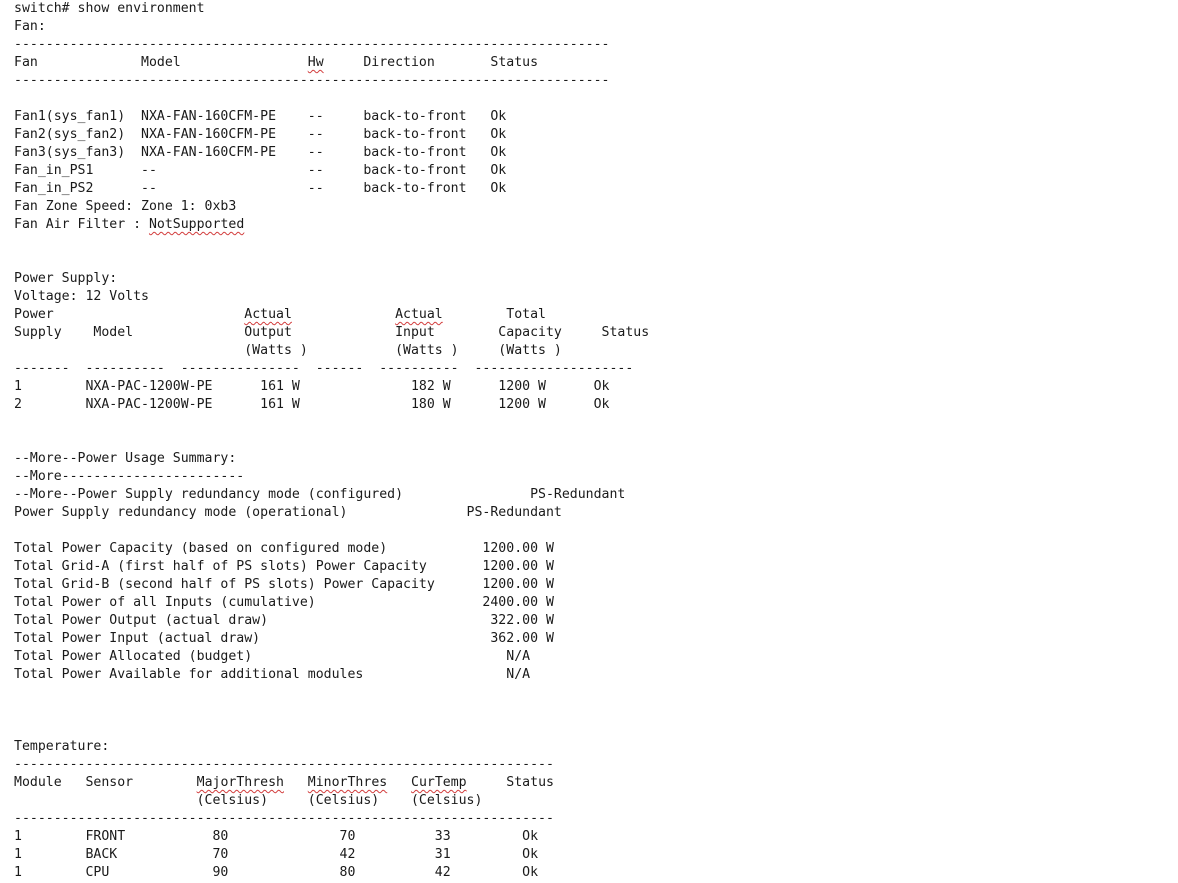 The height and width of the screenshot is (883, 1178). What do you see at coordinates (276, 62) in the screenshot?
I see `terminal-line: Fan Model Hw Direction Status` at bounding box center [276, 62].